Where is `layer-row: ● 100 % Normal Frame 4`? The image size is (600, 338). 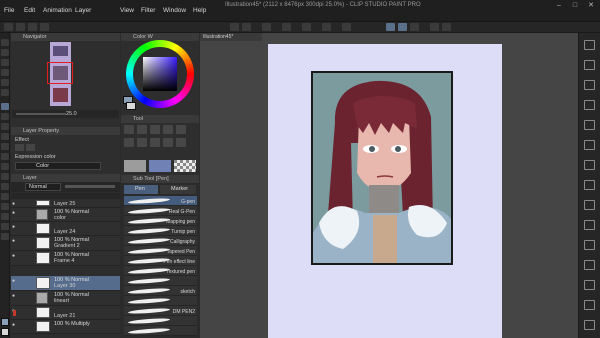
layer-row: ● 100 % Normal Frame 4 is located at coordinates (65, 258).